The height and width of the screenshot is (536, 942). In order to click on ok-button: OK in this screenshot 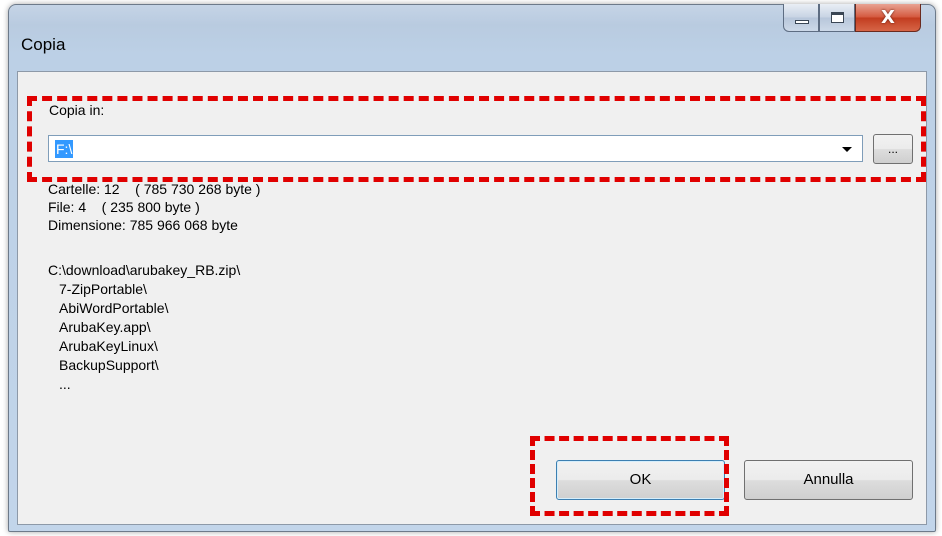, I will do `click(640, 480)`.